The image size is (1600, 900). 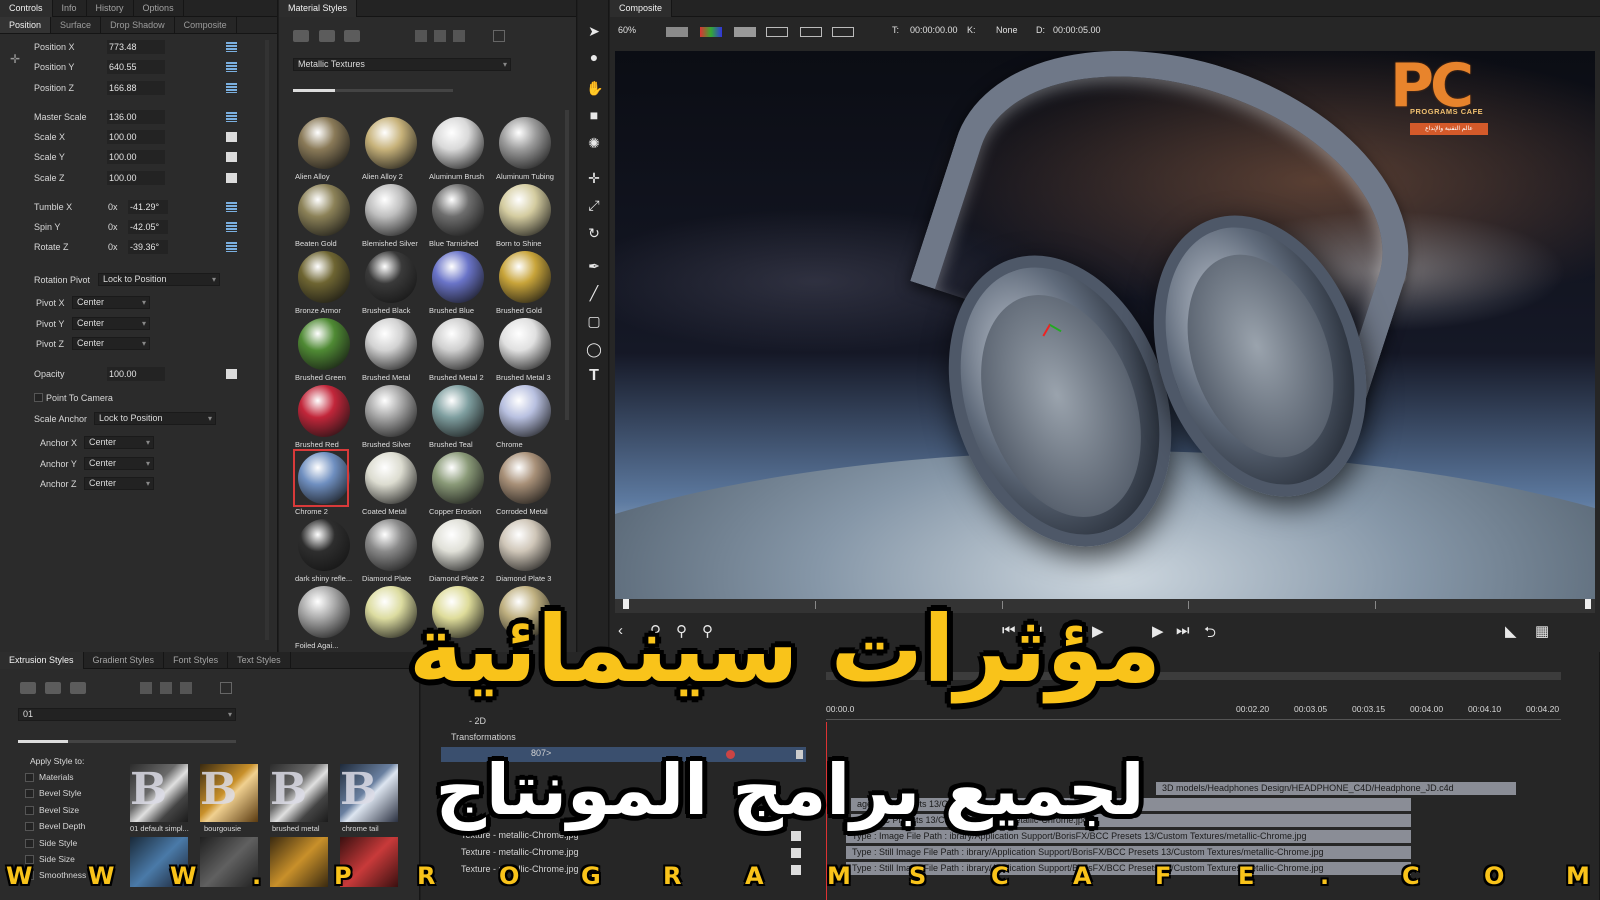 What do you see at coordinates (324, 148) in the screenshot?
I see `material-tile: Alien Alloy` at bounding box center [324, 148].